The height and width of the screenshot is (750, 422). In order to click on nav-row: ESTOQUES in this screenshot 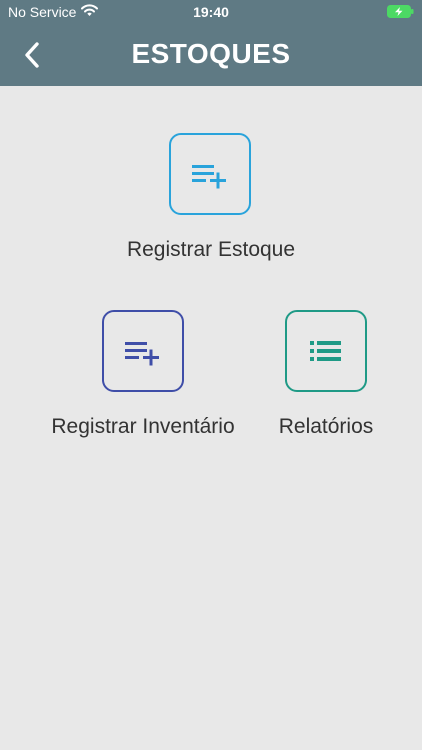, I will do `click(211, 55)`.